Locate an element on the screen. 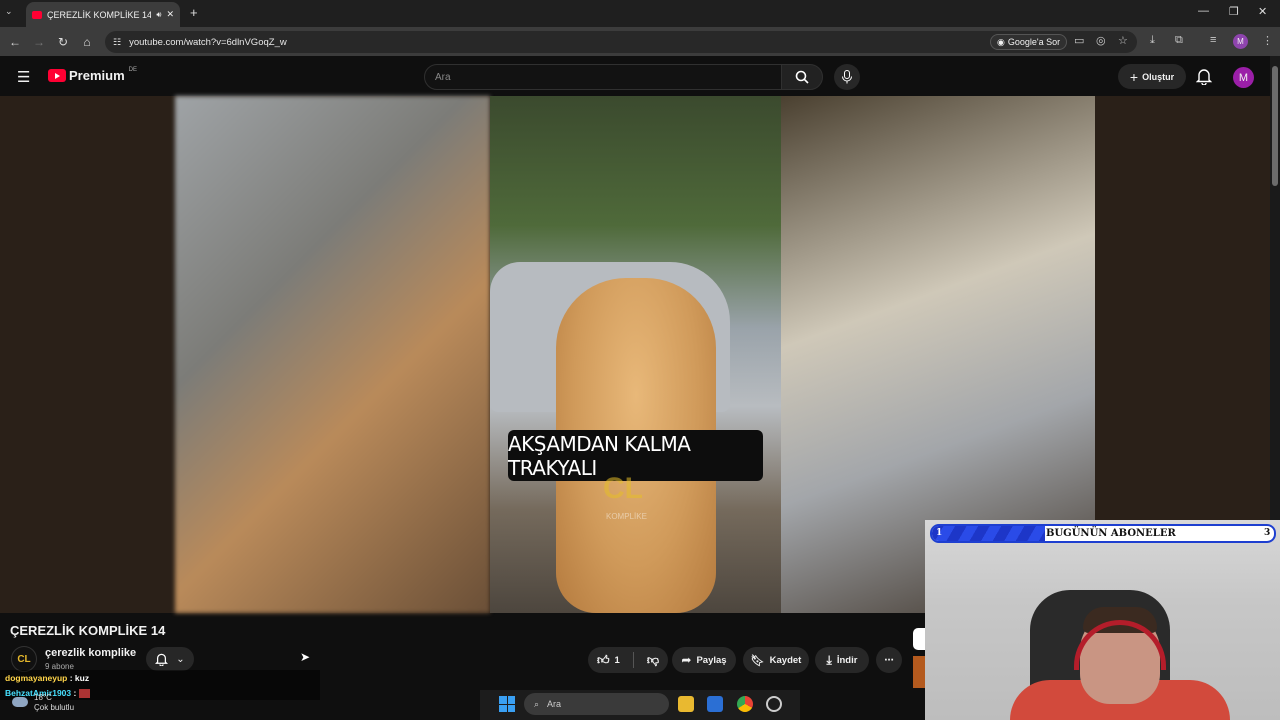  download-button: ⤓ İndir is located at coordinates (842, 660).